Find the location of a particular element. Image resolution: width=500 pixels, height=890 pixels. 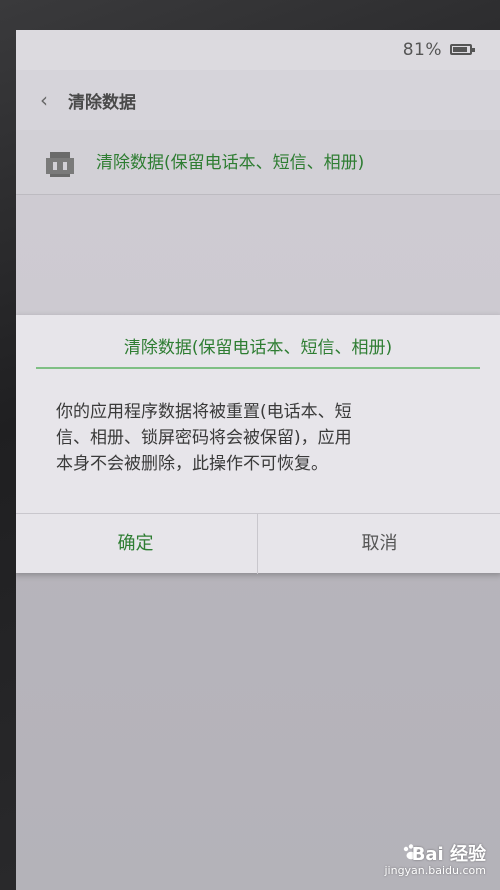

dialog-button-row: 确定 取消 is located at coordinates (258, 543).